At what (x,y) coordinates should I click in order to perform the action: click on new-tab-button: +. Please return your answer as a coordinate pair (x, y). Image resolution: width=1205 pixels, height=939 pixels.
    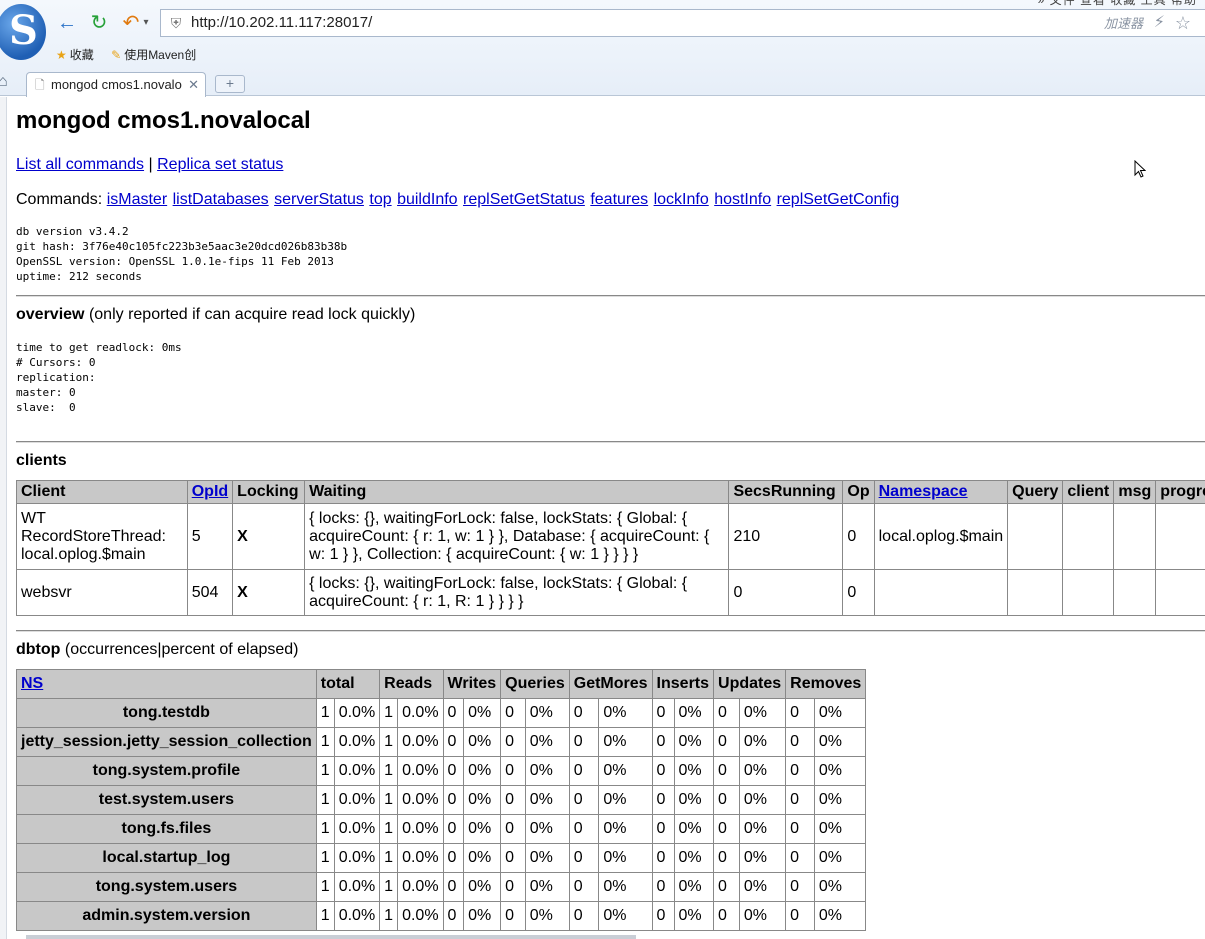
    Looking at the image, I should click on (230, 84).